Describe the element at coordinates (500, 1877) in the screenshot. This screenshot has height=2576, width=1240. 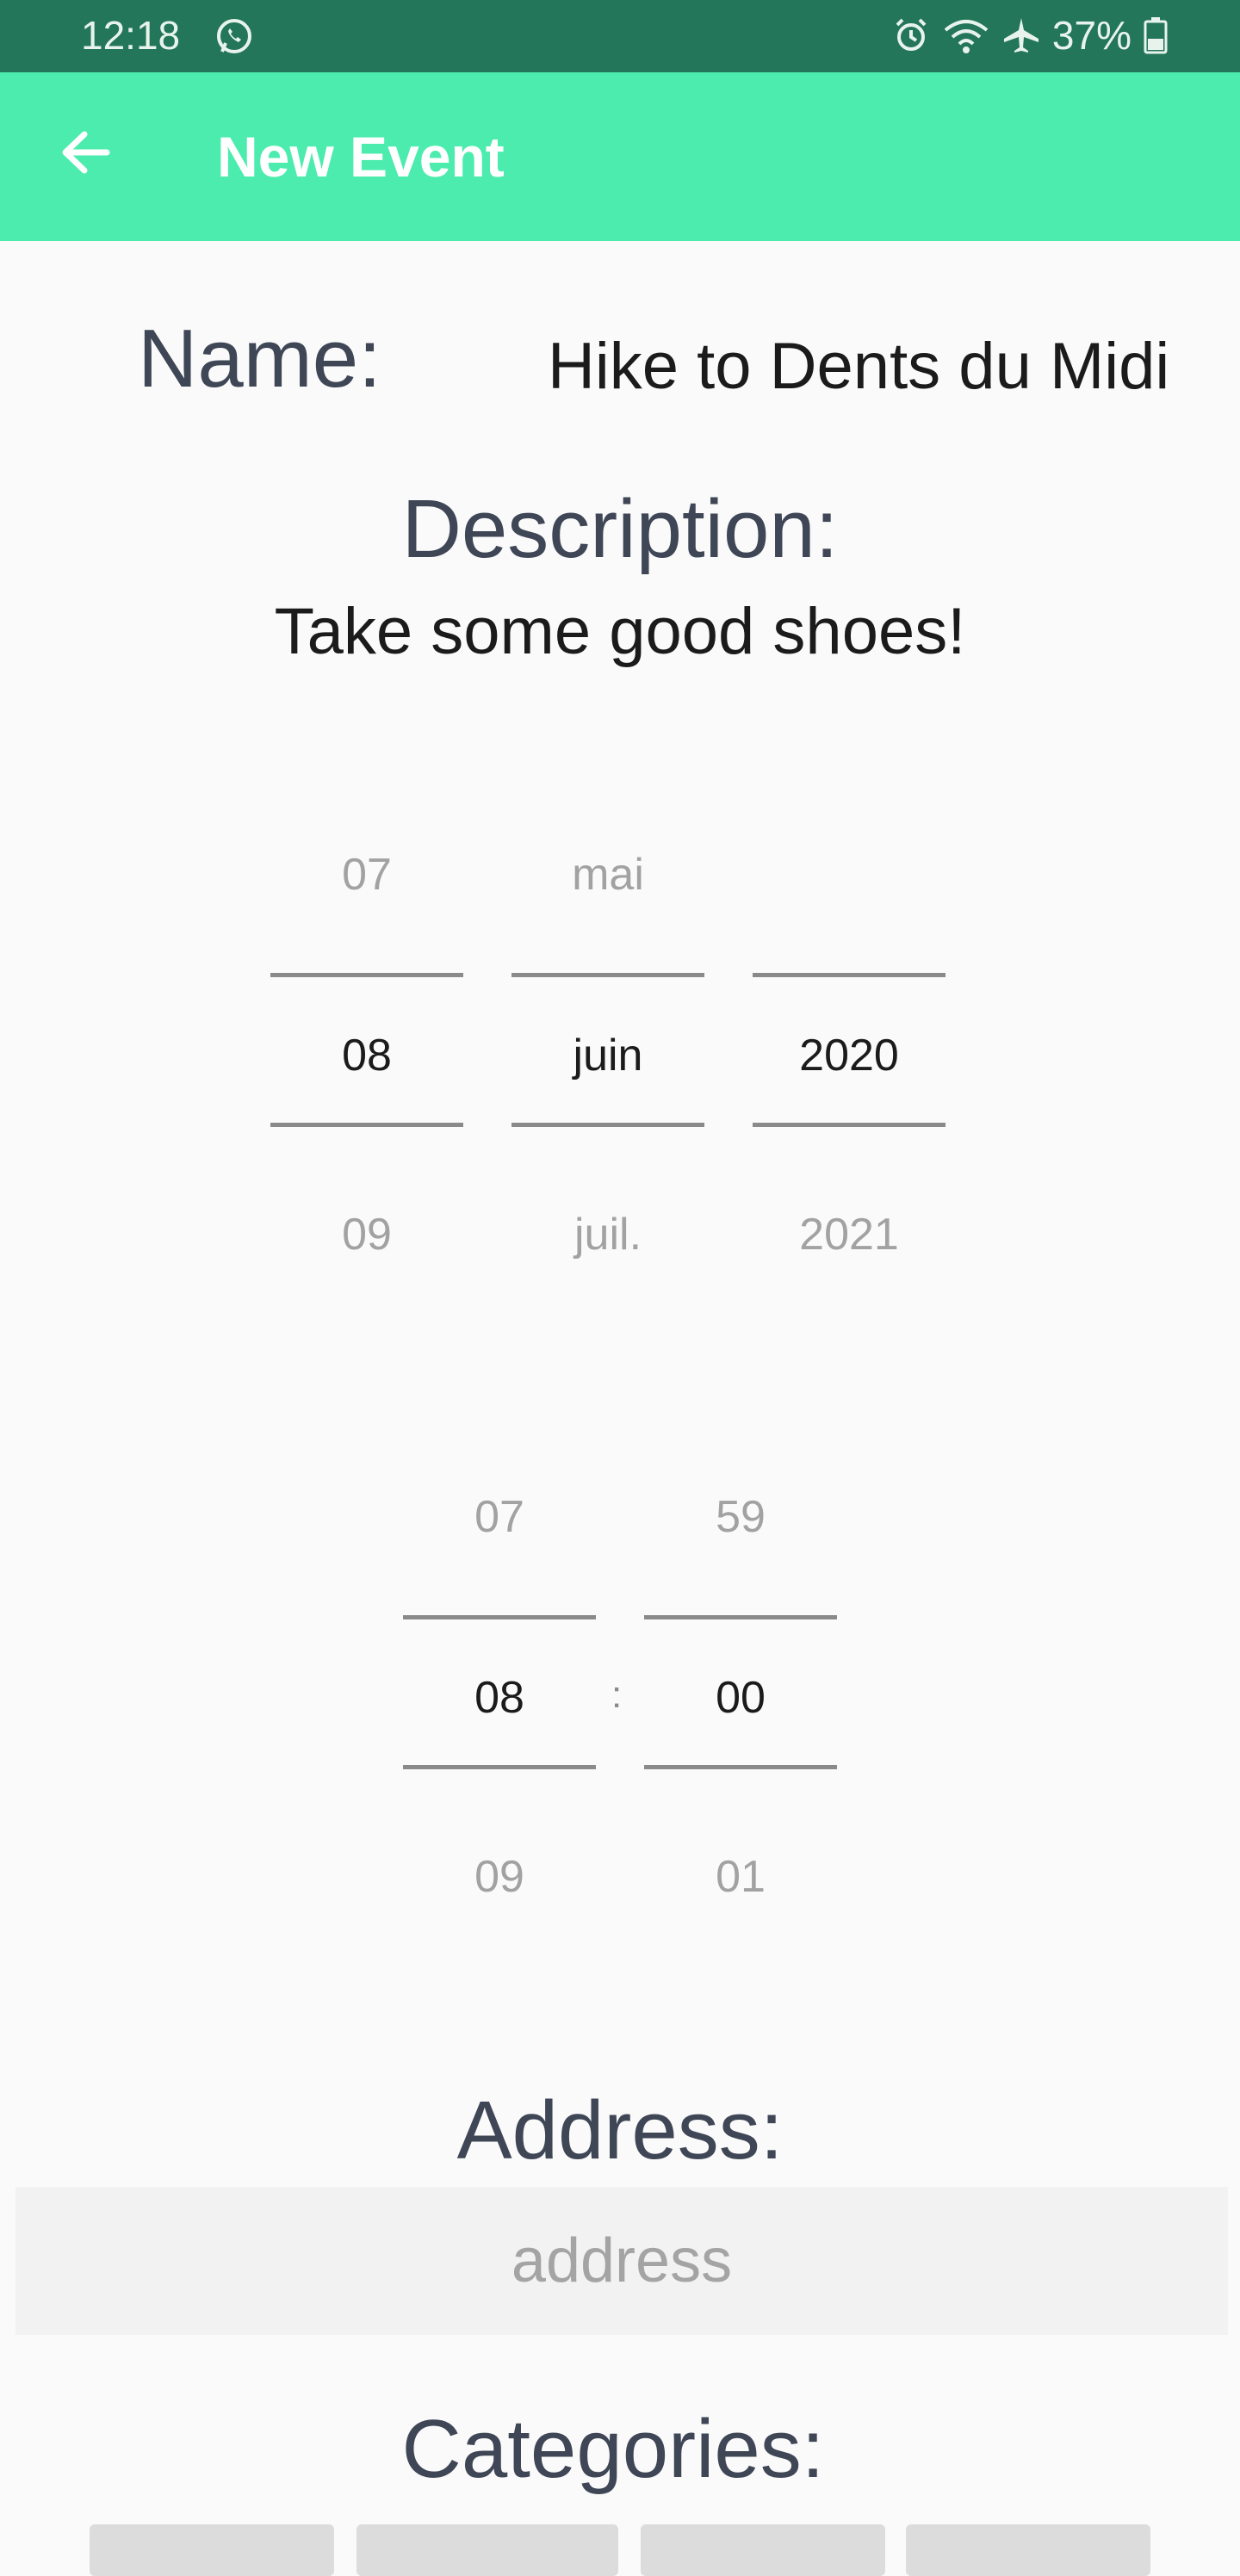
I see `hour-next: 09` at that location.